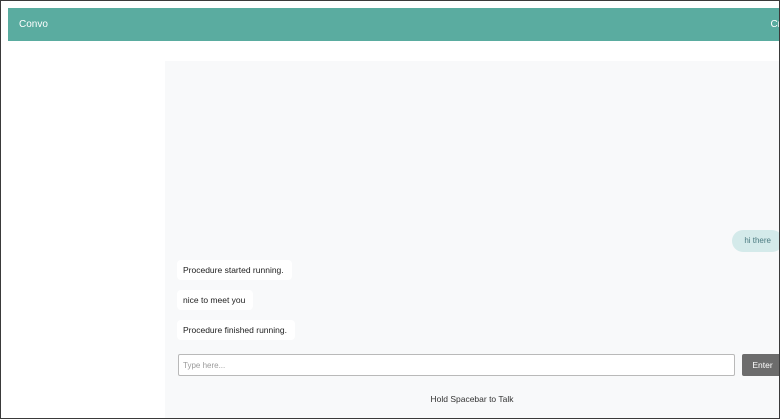 The width and height of the screenshot is (780, 419). I want to click on enter-button: Enter, so click(760, 365).